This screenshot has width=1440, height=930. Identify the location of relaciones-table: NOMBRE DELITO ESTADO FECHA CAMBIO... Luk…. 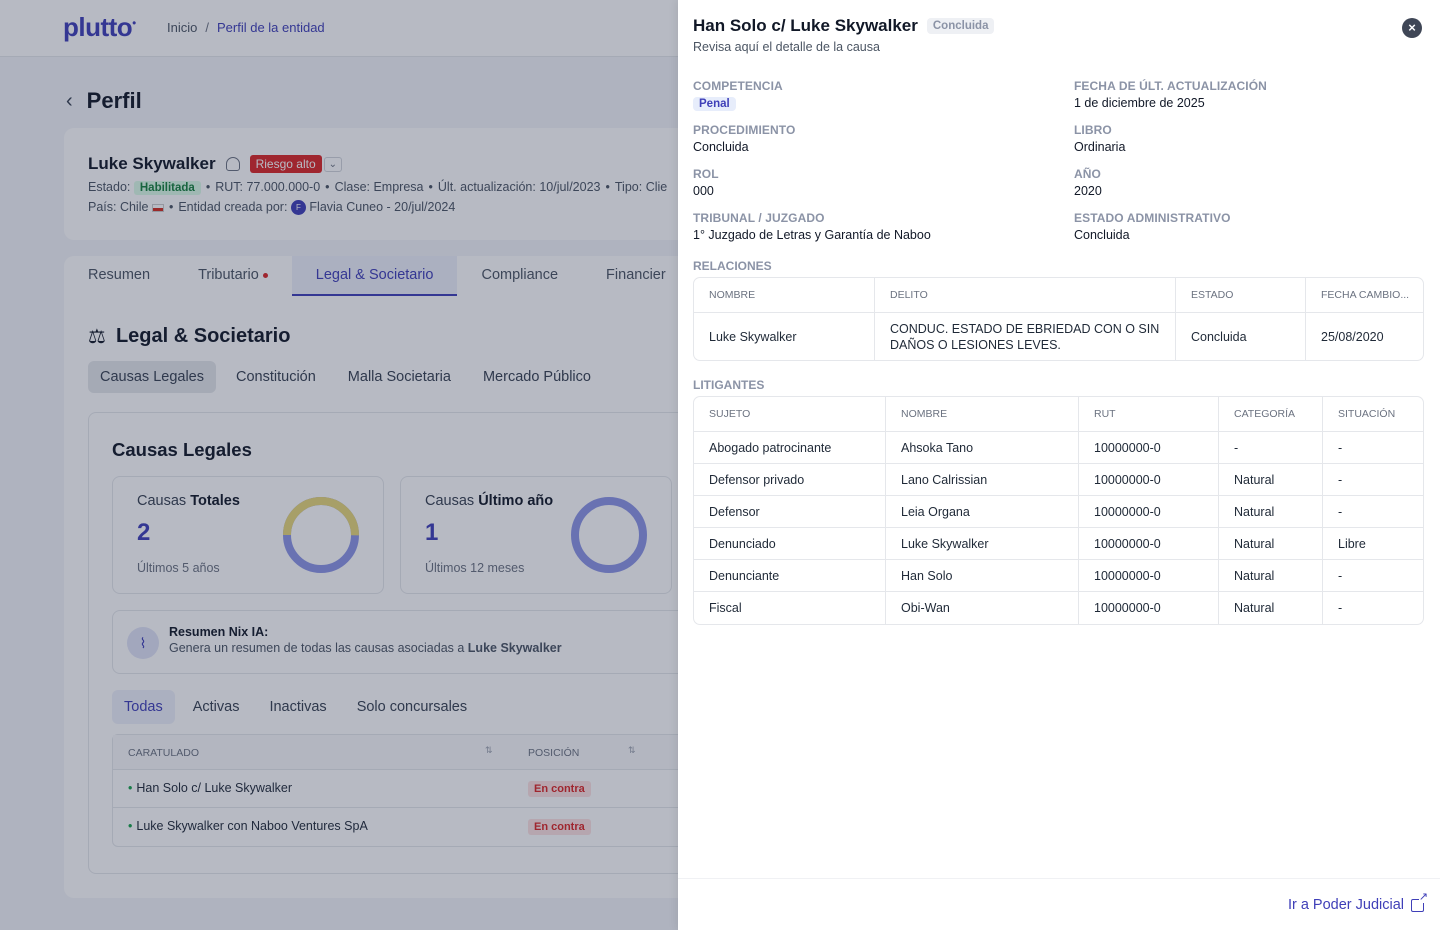
(1058, 319).